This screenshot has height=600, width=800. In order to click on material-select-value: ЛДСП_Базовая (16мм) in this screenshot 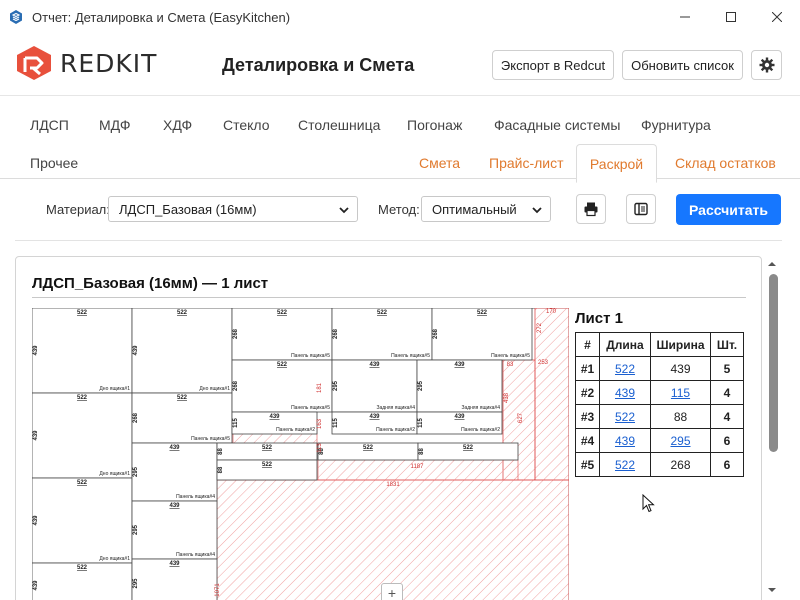, I will do `click(188, 209)`.